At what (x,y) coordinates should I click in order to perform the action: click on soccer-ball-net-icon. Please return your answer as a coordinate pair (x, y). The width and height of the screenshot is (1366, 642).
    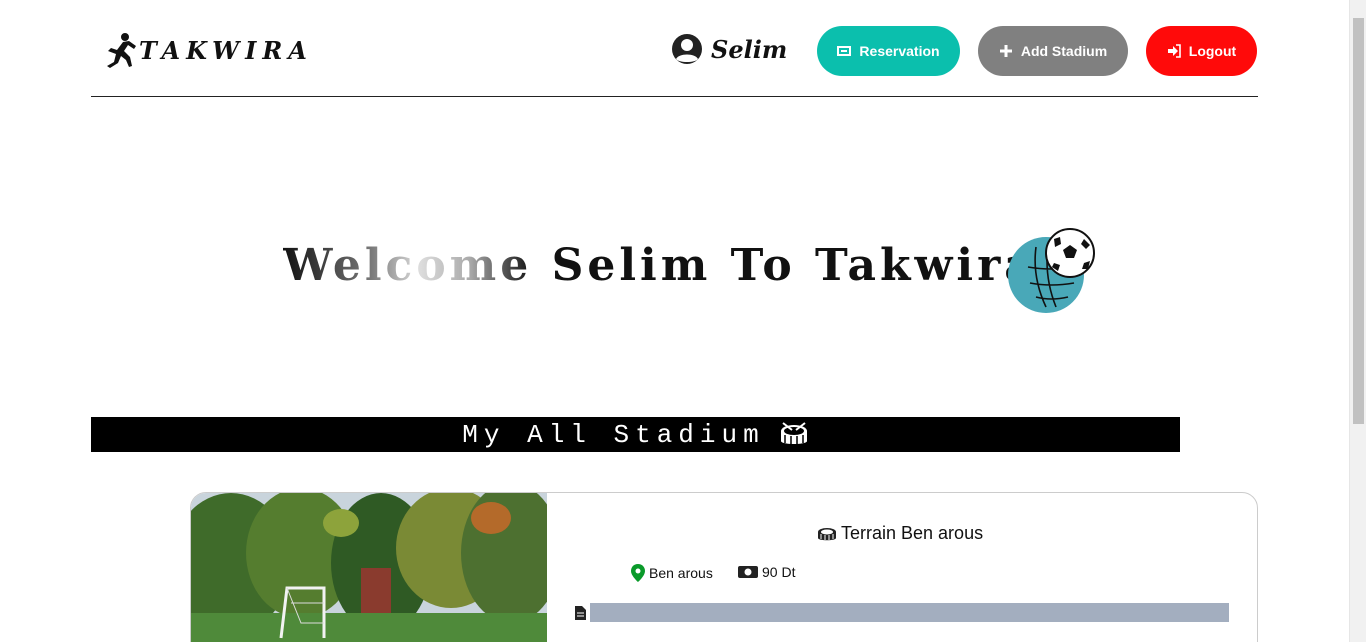
    Looking at the image, I should click on (1051, 270).